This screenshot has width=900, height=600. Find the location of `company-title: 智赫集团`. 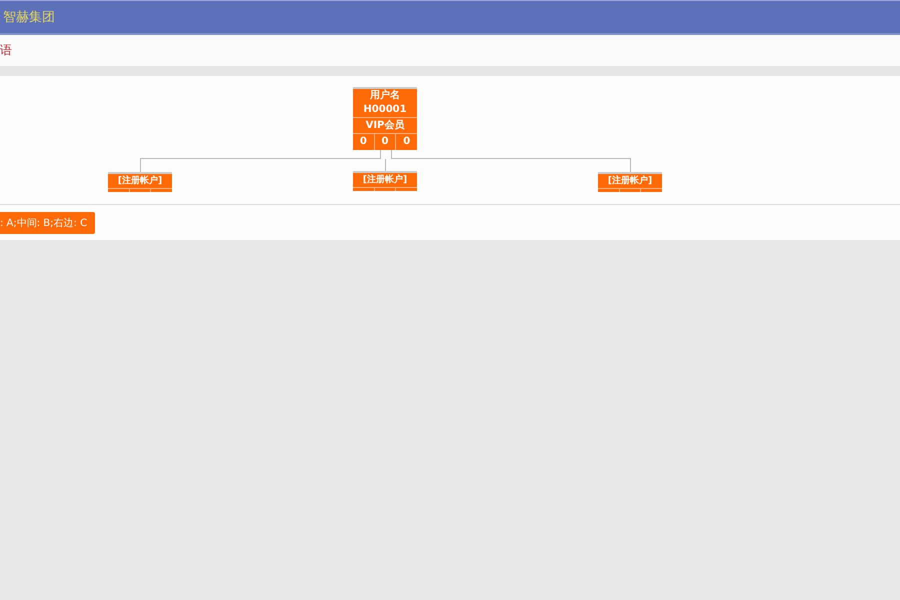

company-title: 智赫集团 is located at coordinates (29, 17).